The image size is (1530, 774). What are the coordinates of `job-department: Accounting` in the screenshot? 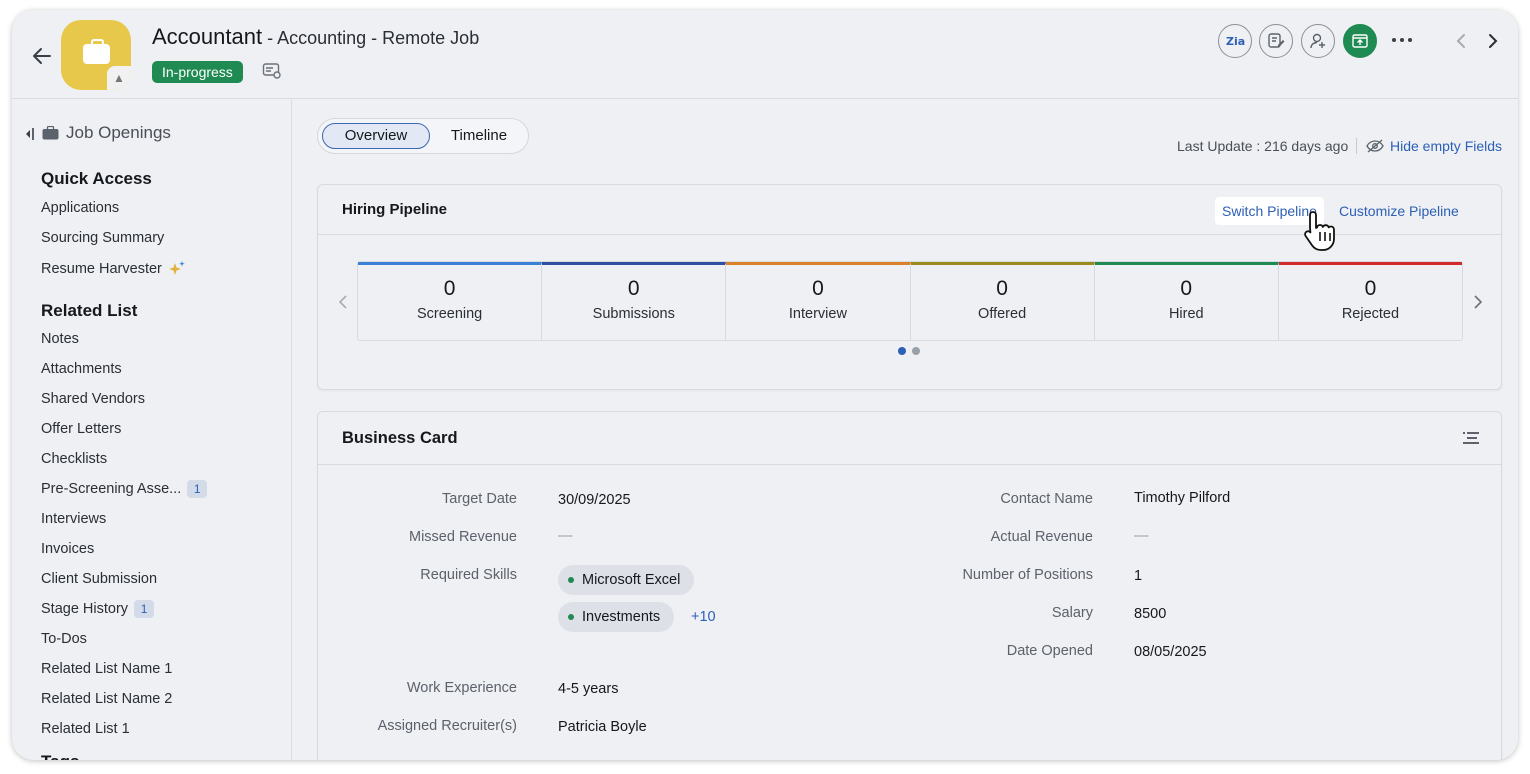 It's located at (322, 38).